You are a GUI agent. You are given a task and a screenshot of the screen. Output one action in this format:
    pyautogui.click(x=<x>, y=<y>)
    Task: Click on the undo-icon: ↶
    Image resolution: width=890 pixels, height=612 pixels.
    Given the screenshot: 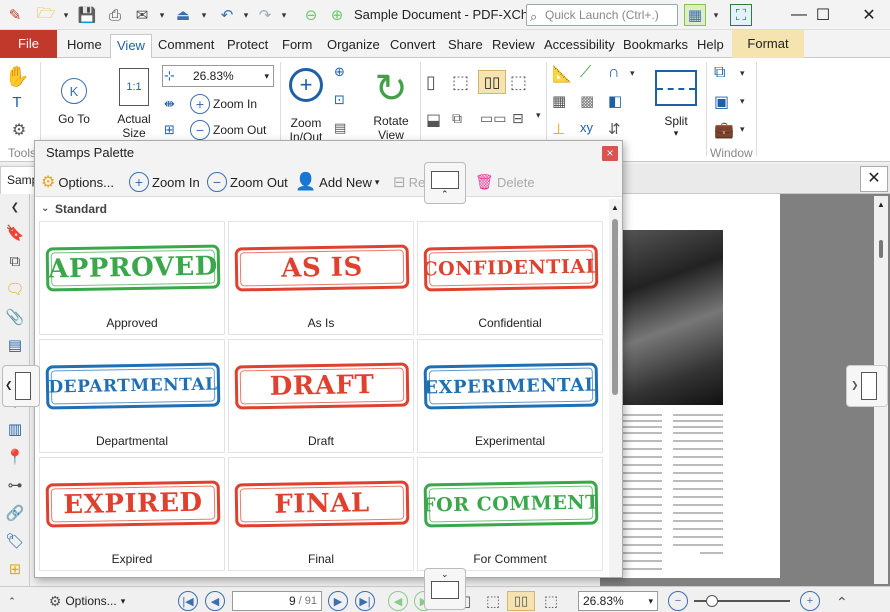 What is the action you would take?
    pyautogui.click(x=227, y=15)
    